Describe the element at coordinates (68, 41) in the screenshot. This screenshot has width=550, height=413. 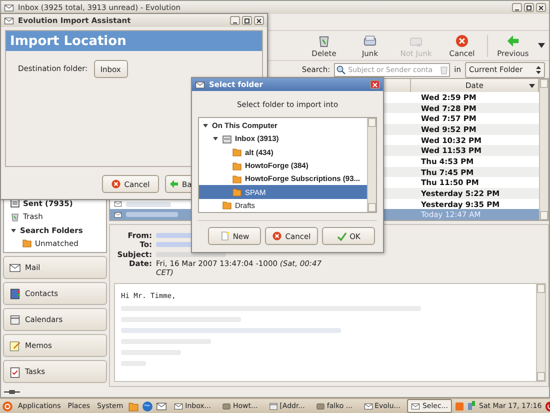
I see `page-heading: Import Location` at that location.